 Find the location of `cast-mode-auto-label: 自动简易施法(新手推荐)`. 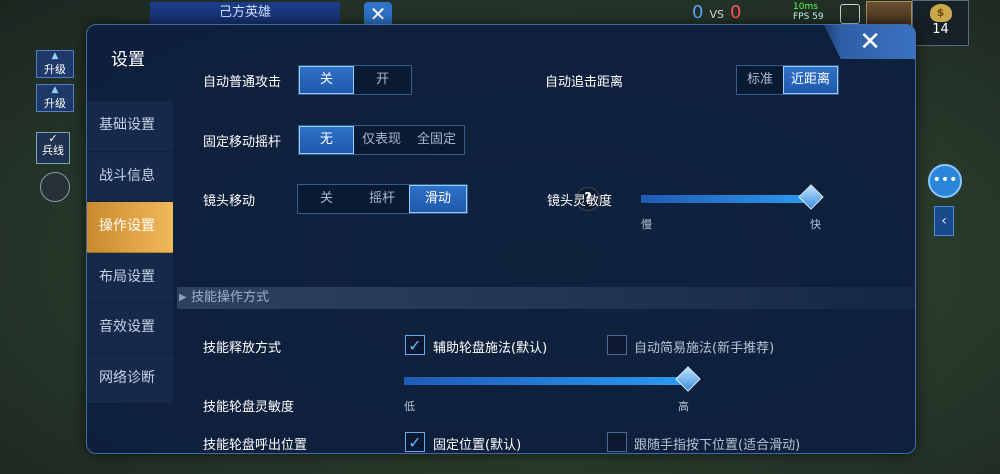

cast-mode-auto-label: 自动简易施法(新手推荐) is located at coordinates (704, 346).